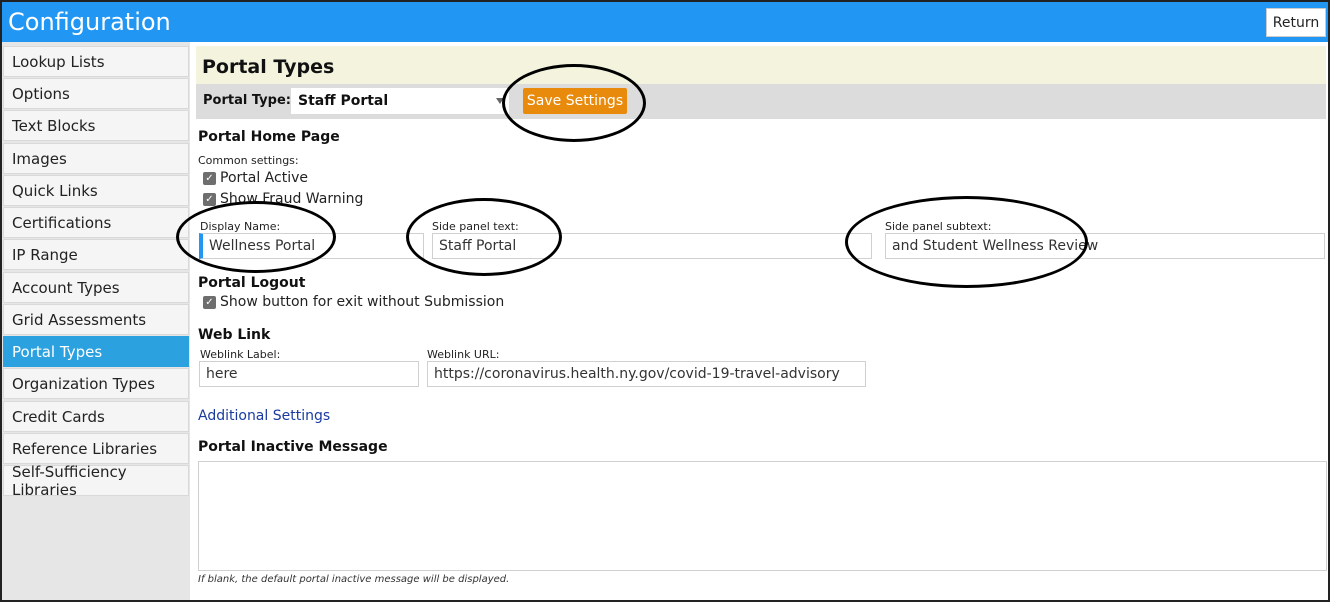 Image resolution: width=1330 pixels, height=602 pixels. What do you see at coordinates (209, 199) in the screenshot?
I see `fraud-warning-checkbox: ✓` at bounding box center [209, 199].